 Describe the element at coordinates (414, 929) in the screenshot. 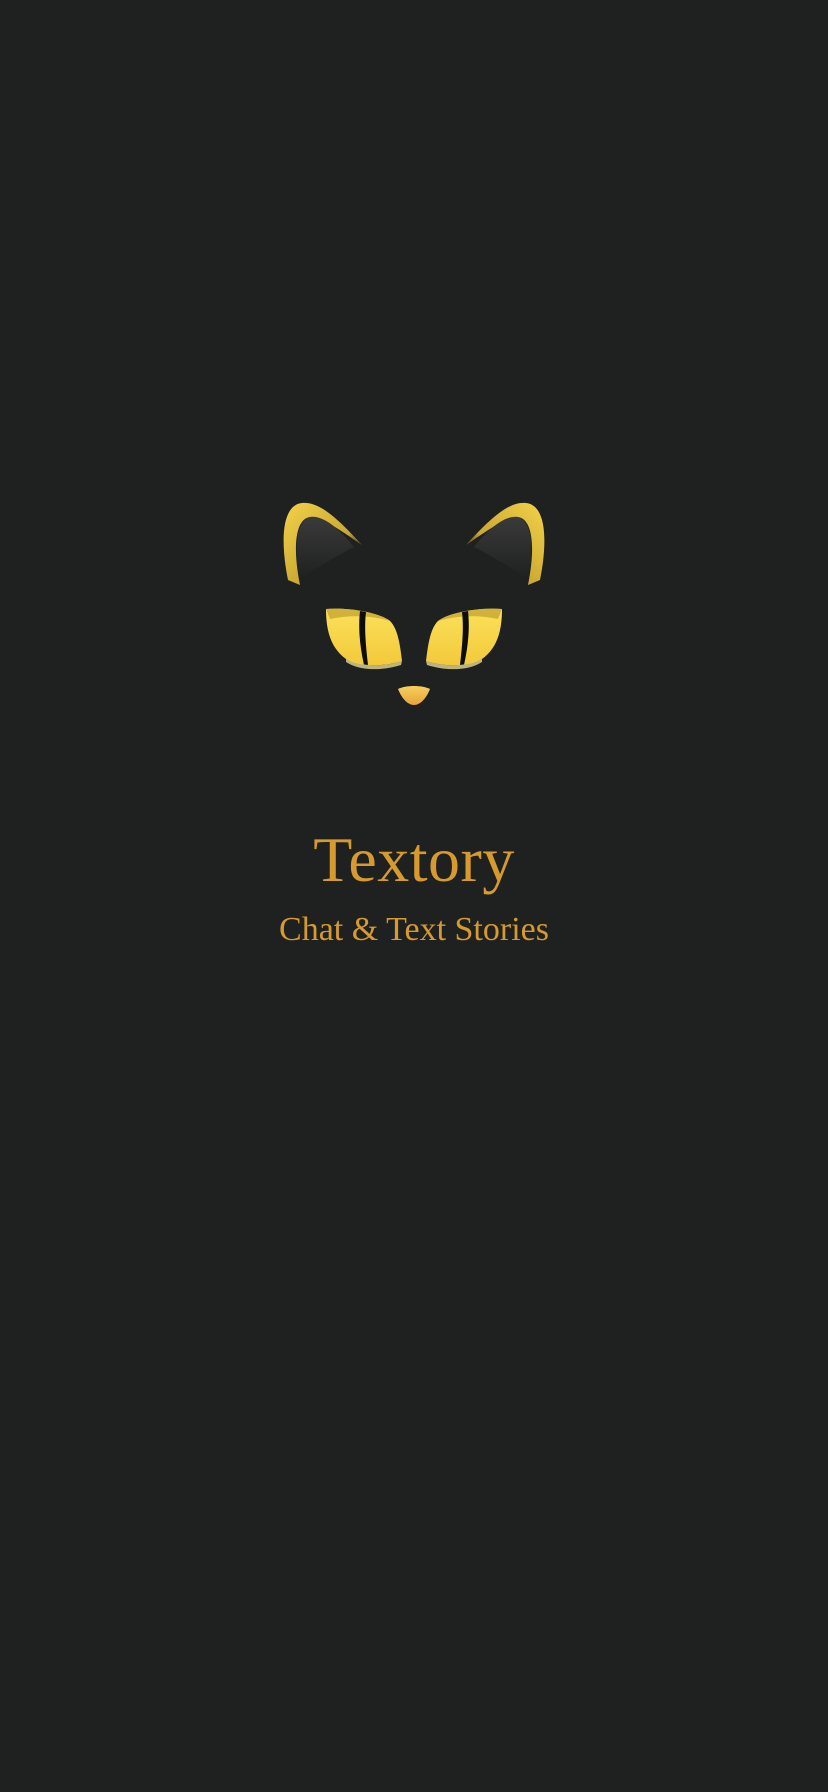

I see `app-subtitle: Chat & Text Stories` at that location.